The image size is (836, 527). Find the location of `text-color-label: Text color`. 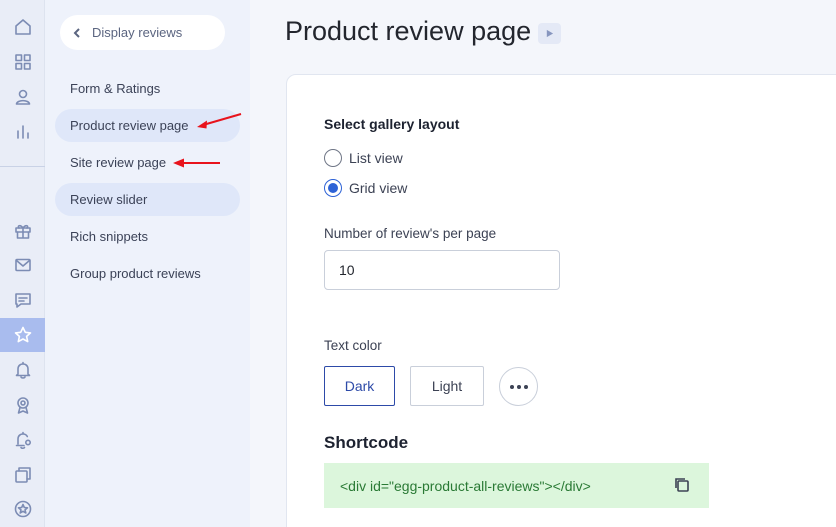

text-color-label: Text color is located at coordinates (353, 345).